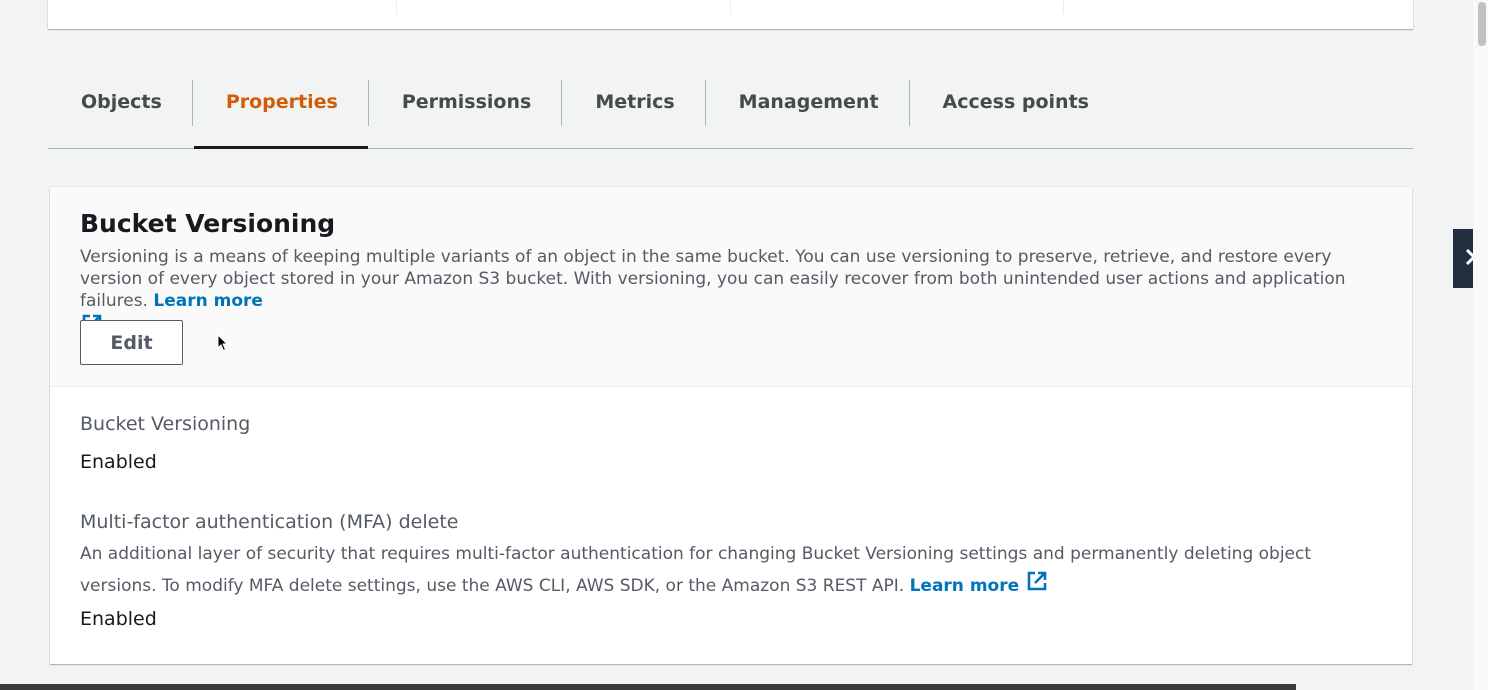 The height and width of the screenshot is (690, 1488). I want to click on bucket-summary-card, so click(730, 14).